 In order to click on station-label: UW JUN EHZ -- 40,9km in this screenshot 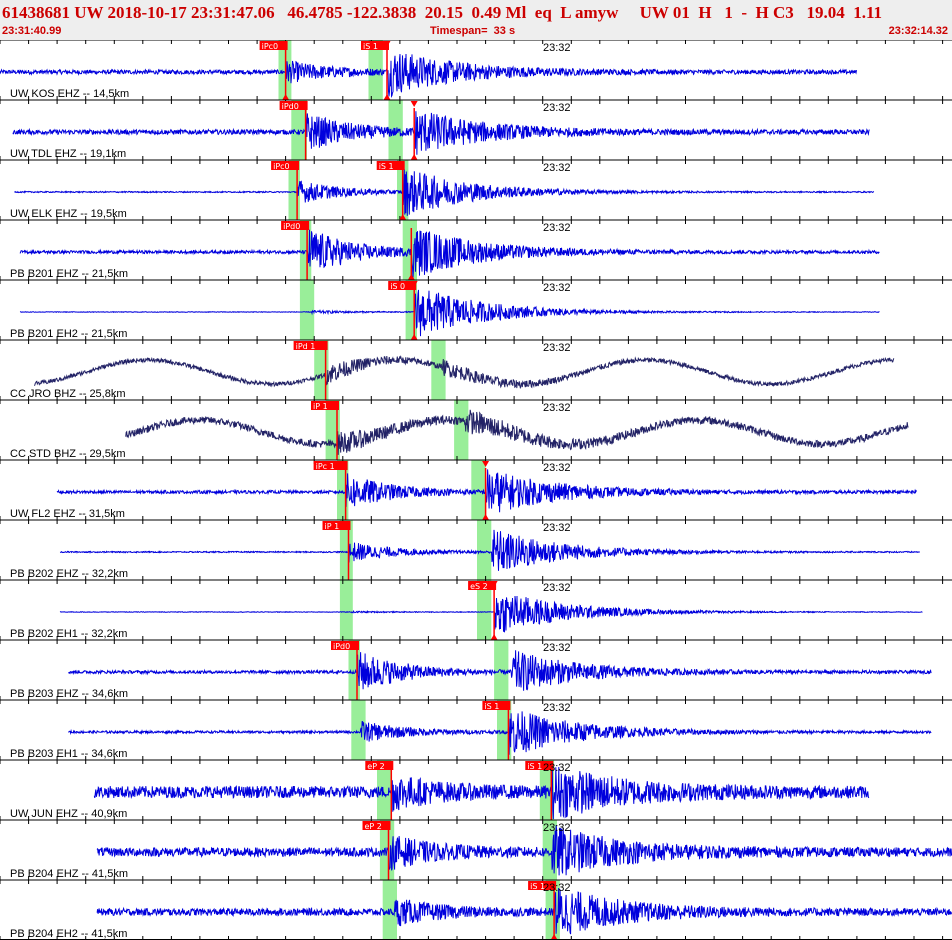, I will do `click(68, 814)`.